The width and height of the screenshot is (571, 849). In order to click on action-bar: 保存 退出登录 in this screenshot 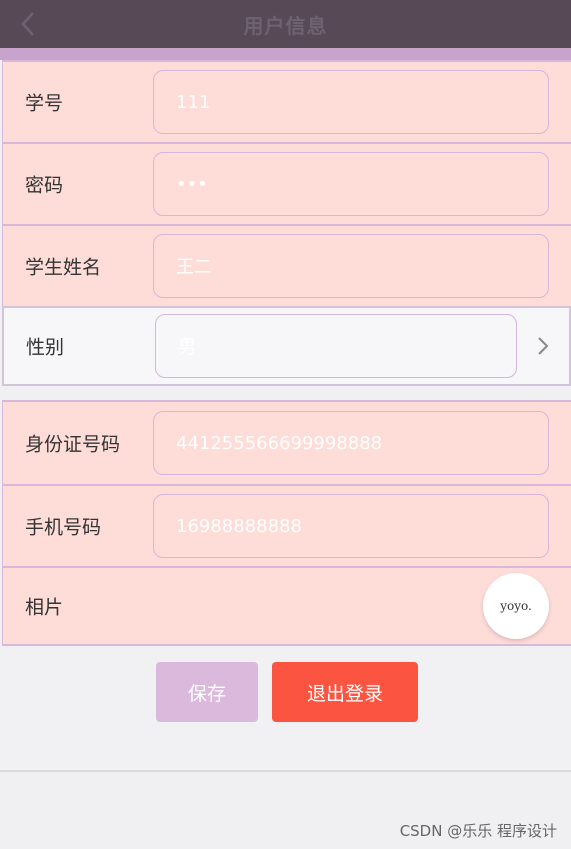, I will do `click(285, 709)`.